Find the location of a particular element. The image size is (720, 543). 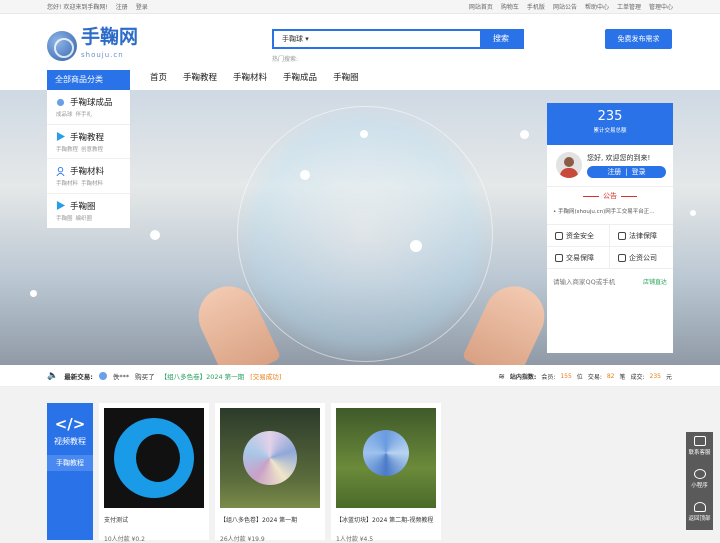

search-input is located at coordinates (397, 39).